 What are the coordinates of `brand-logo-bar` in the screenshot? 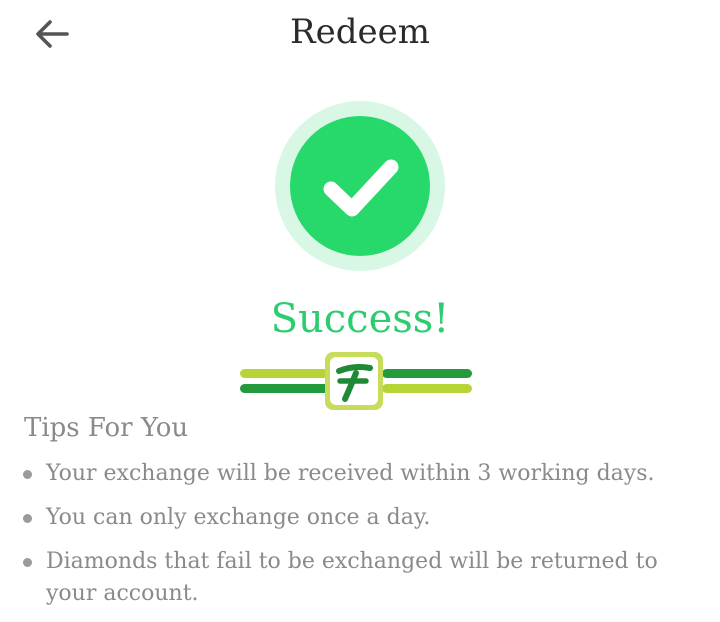 It's located at (356, 381).